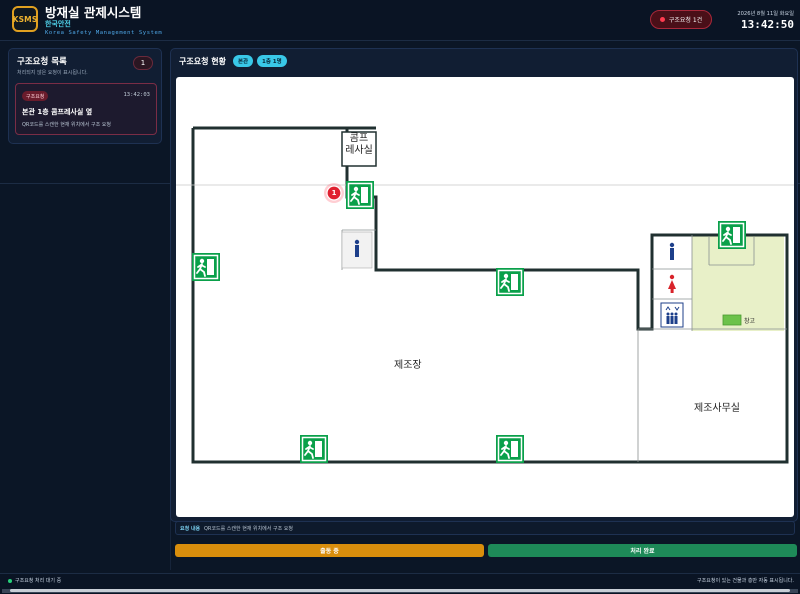 Image resolution: width=800 pixels, height=594 pixels. Describe the element at coordinates (143, 63) in the screenshot. I see `request-count-badge: 1` at that location.